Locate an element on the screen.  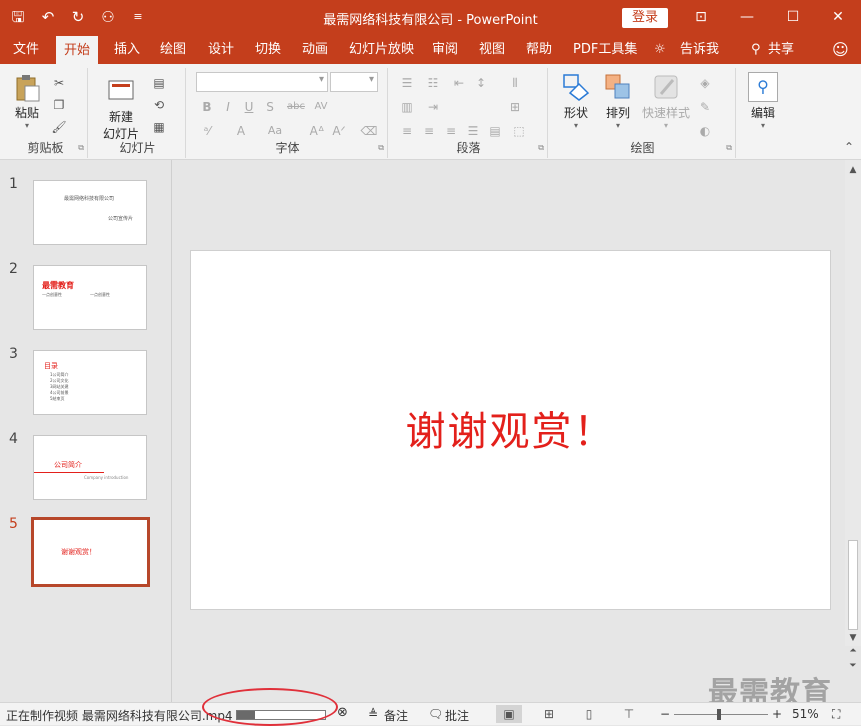
redo-icon: ↻ is located at coordinates (78, 17).